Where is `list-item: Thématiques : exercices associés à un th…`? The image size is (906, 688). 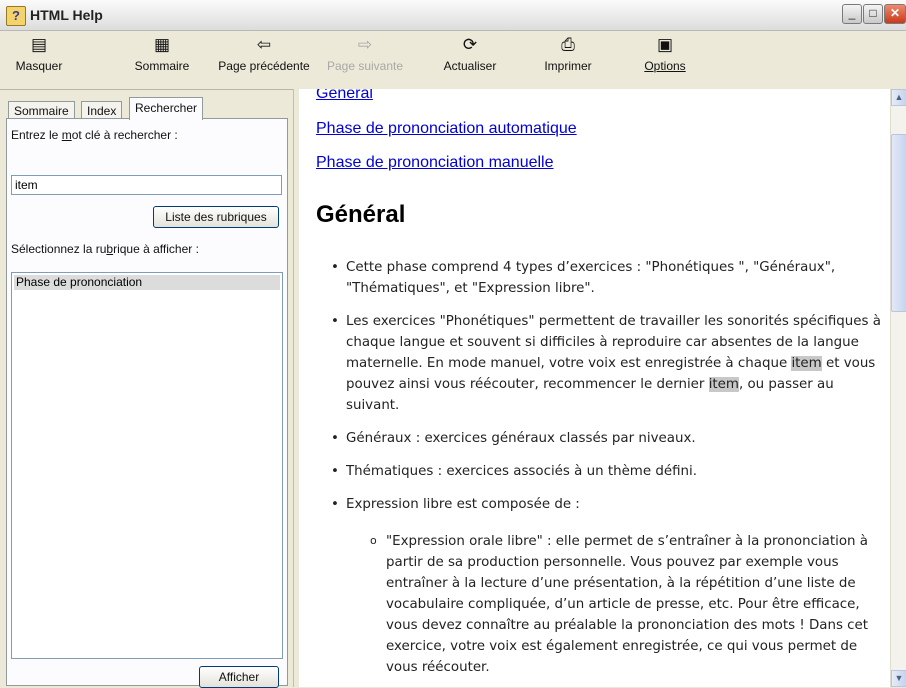
list-item: Thématiques : exercices associés à un th… is located at coordinates (608, 471).